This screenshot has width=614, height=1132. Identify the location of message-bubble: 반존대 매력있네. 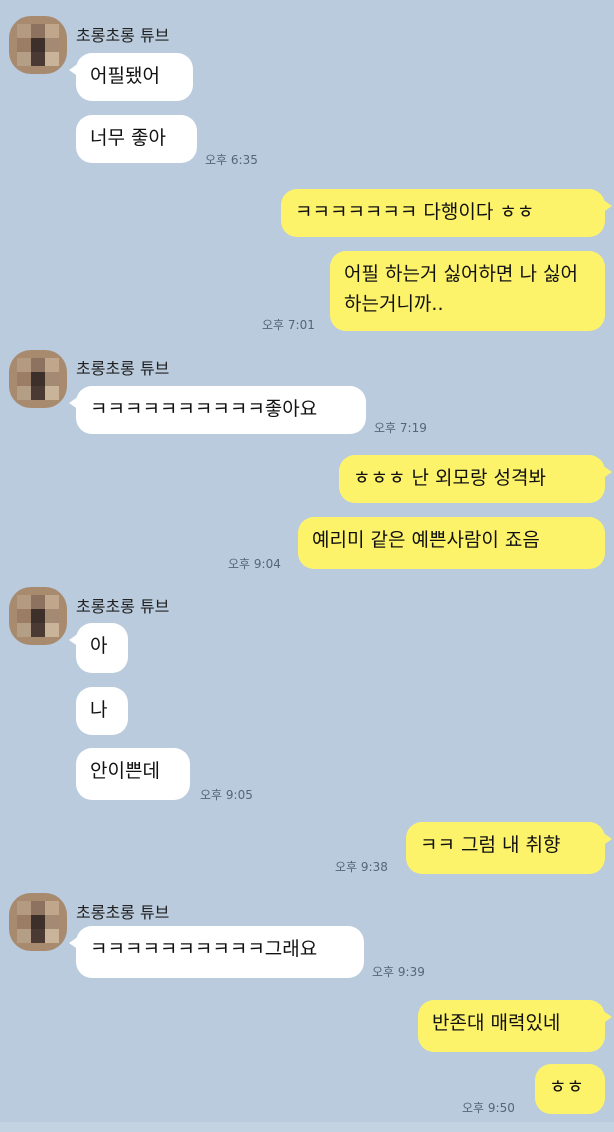
(515, 1026).